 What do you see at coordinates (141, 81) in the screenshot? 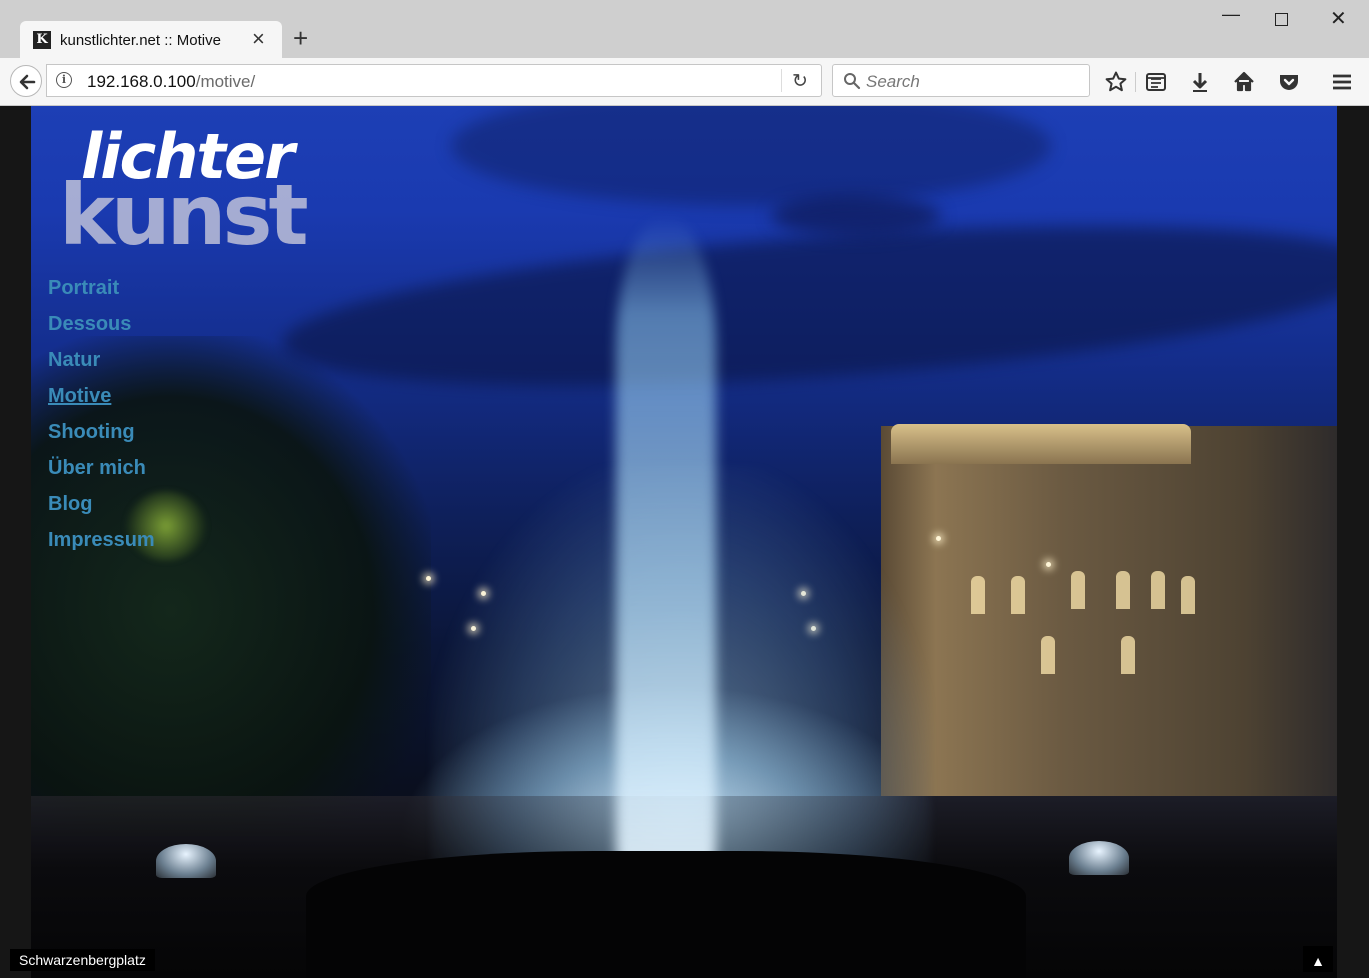
I see `url-host: 192.168.0.100` at bounding box center [141, 81].